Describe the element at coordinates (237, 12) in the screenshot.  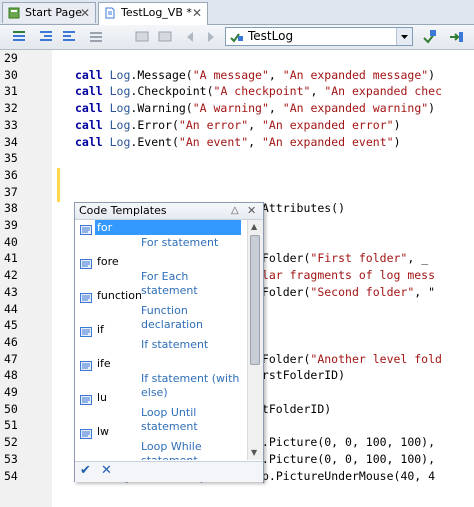
I see `document-tab-bar: Start Page ✕ TestLog_VB * ✕` at that location.